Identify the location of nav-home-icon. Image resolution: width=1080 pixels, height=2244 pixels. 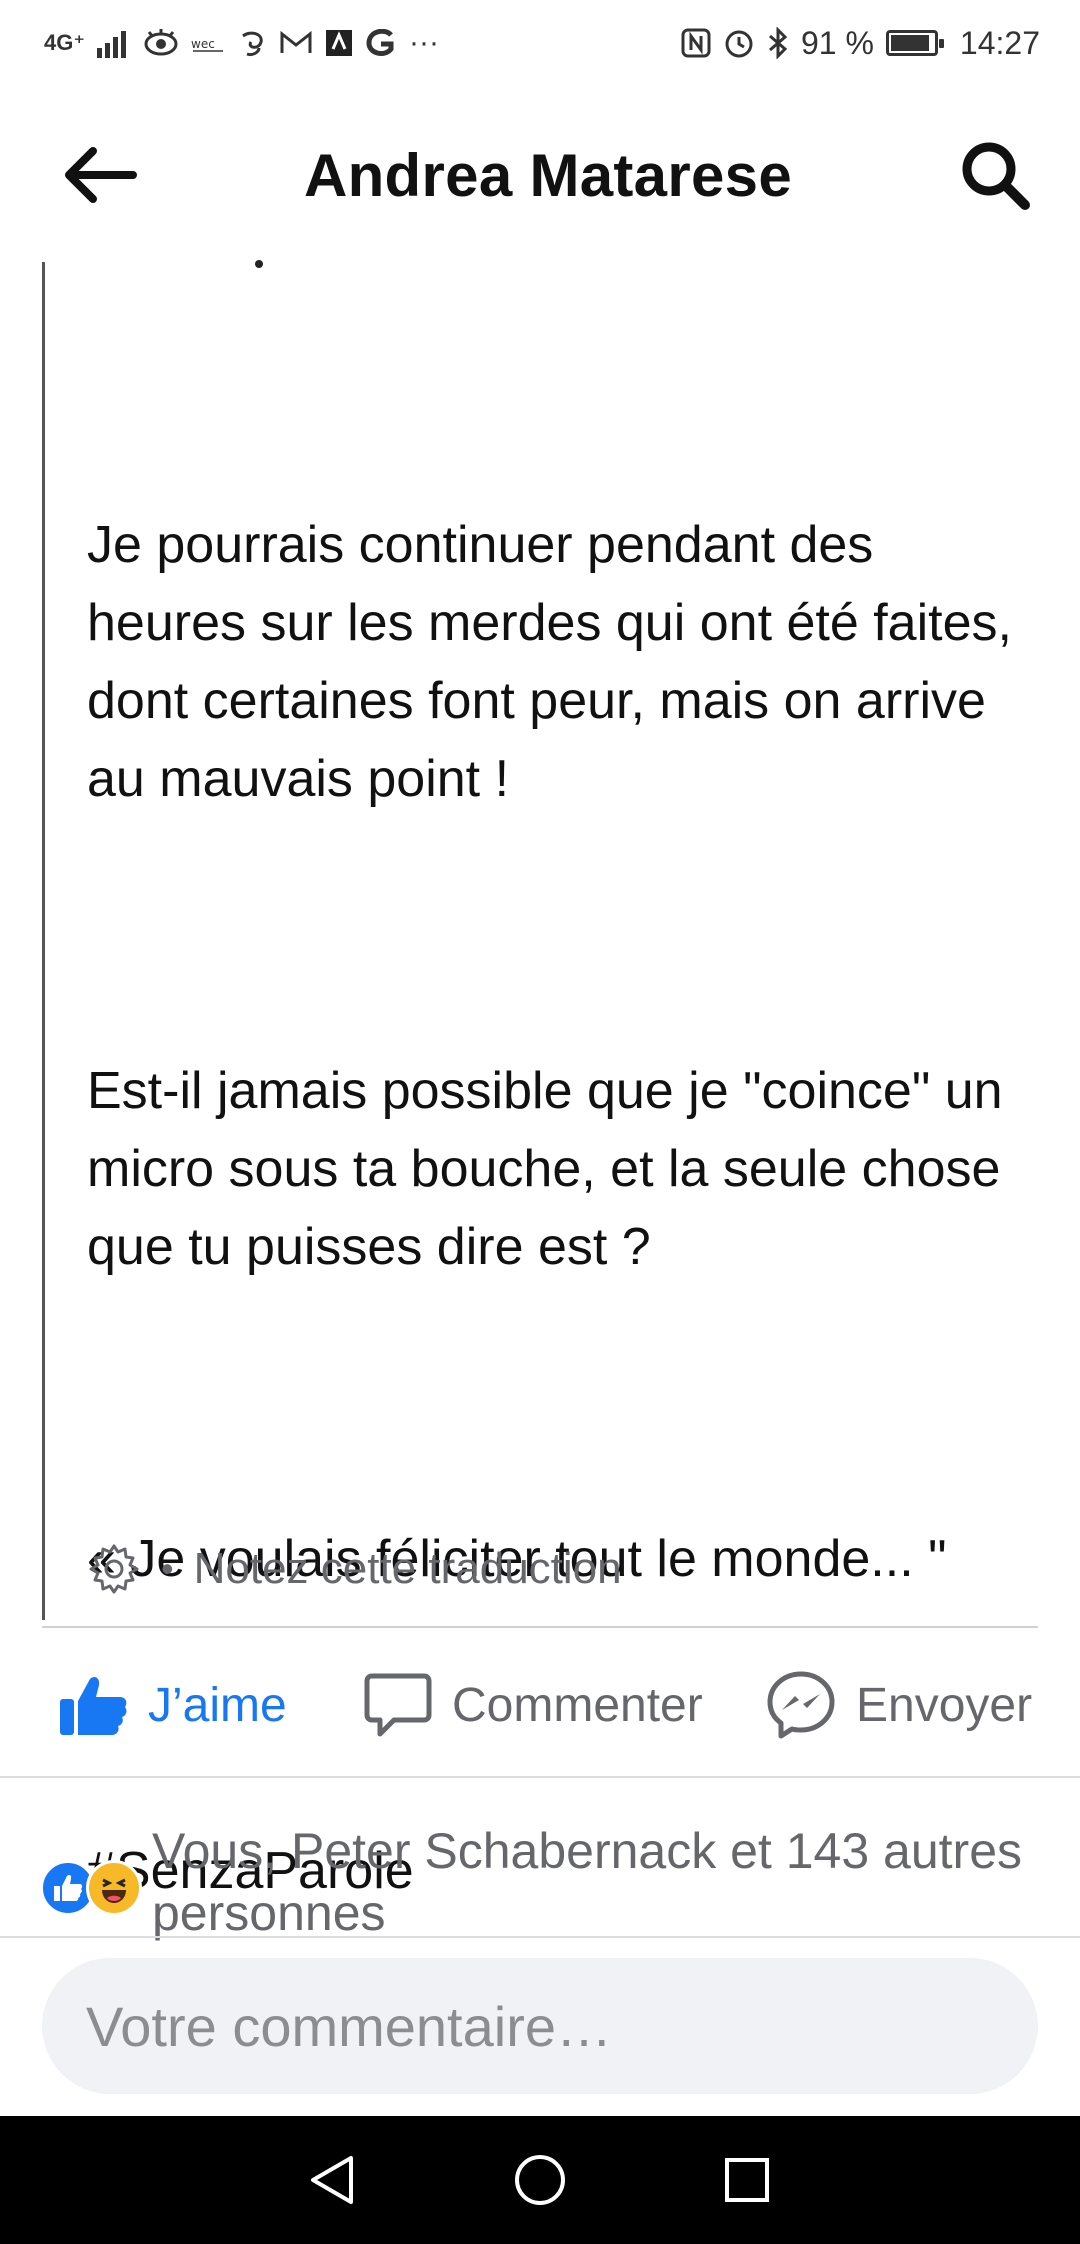
(539, 2180).